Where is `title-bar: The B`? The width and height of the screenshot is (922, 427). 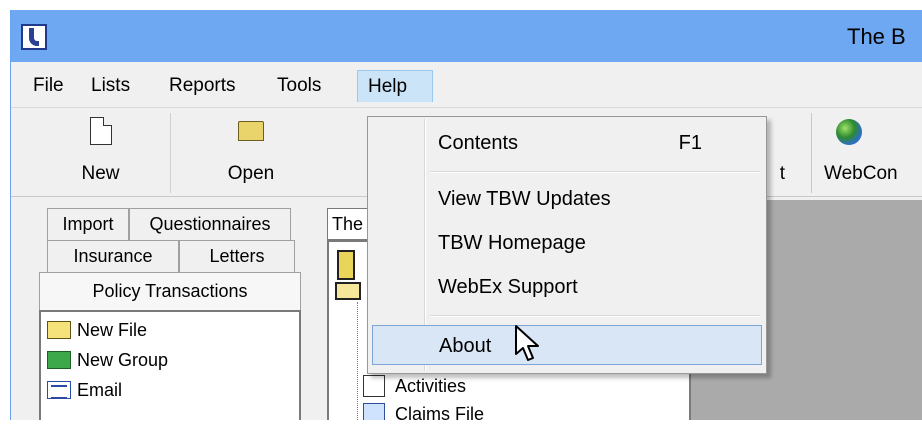 title-bar: The B is located at coordinates (466, 36).